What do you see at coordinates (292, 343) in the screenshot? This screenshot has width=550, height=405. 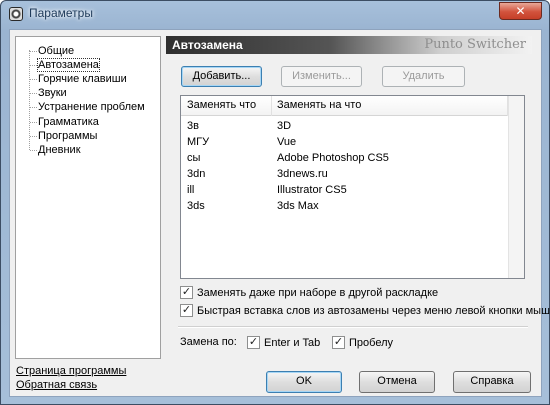 I see `checkbox-label: Enter и Tab` at bounding box center [292, 343].